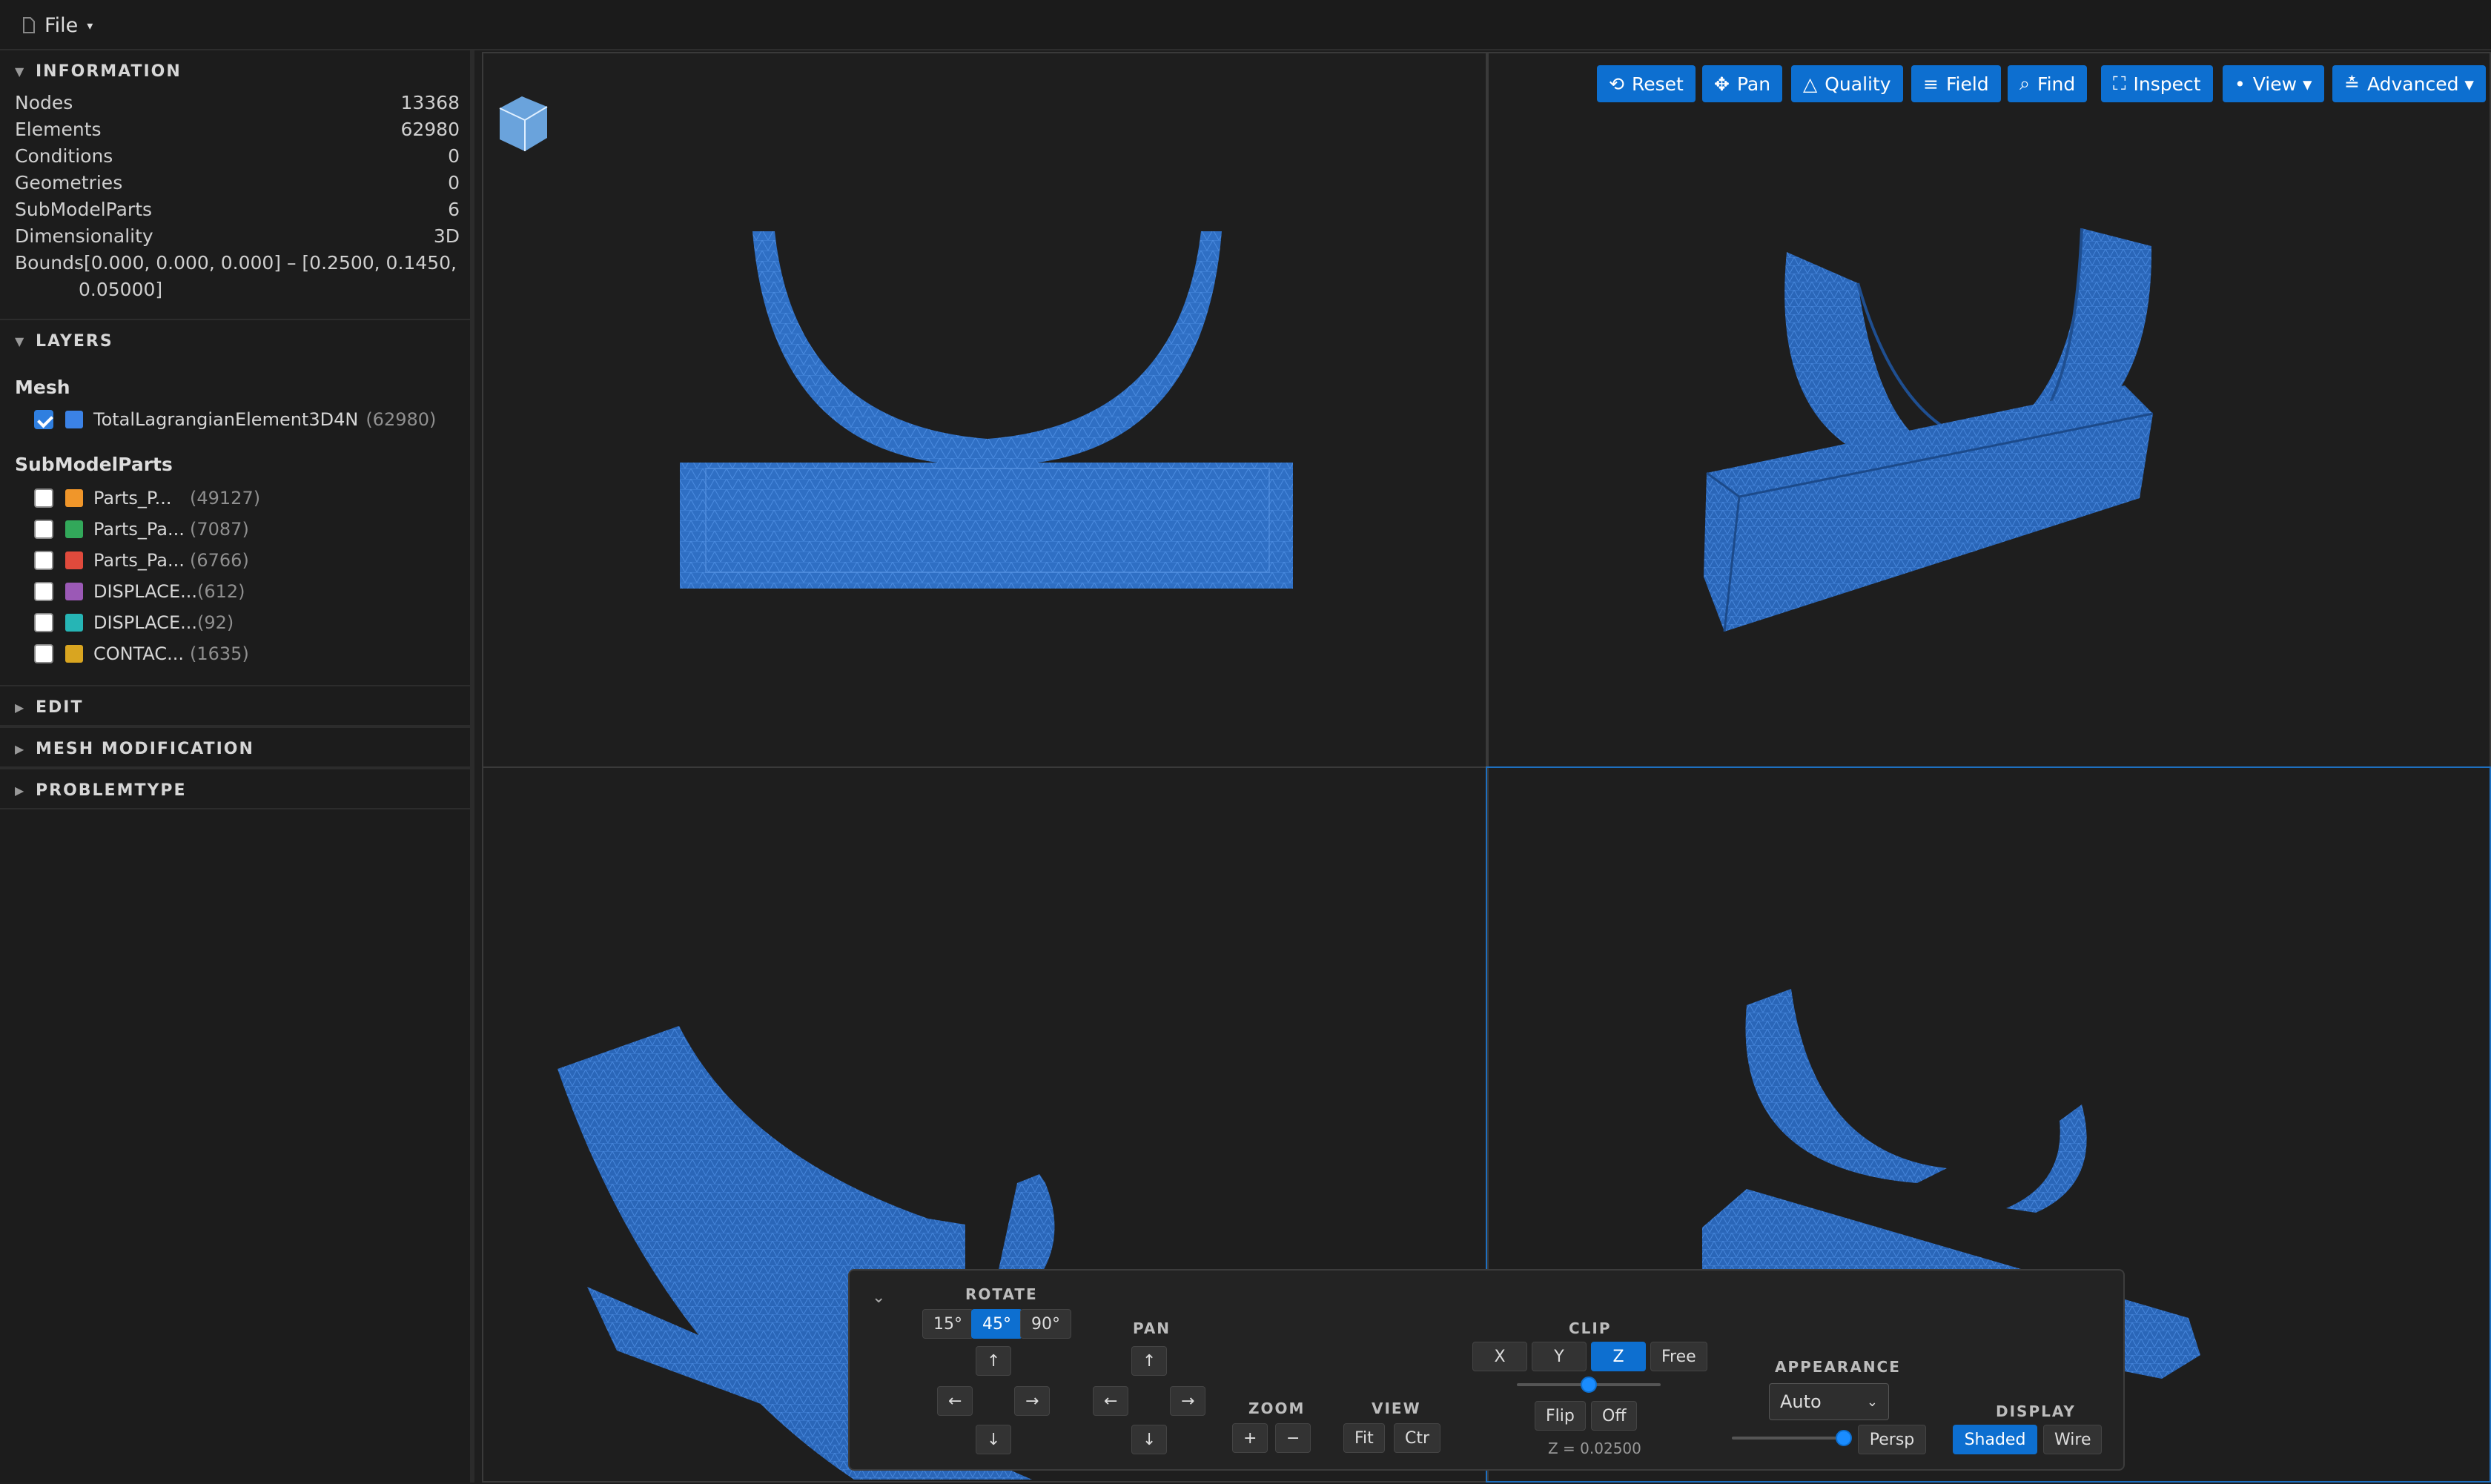  Describe the element at coordinates (1614, 1416) in the screenshot. I see `clip-off-button: Off` at that location.